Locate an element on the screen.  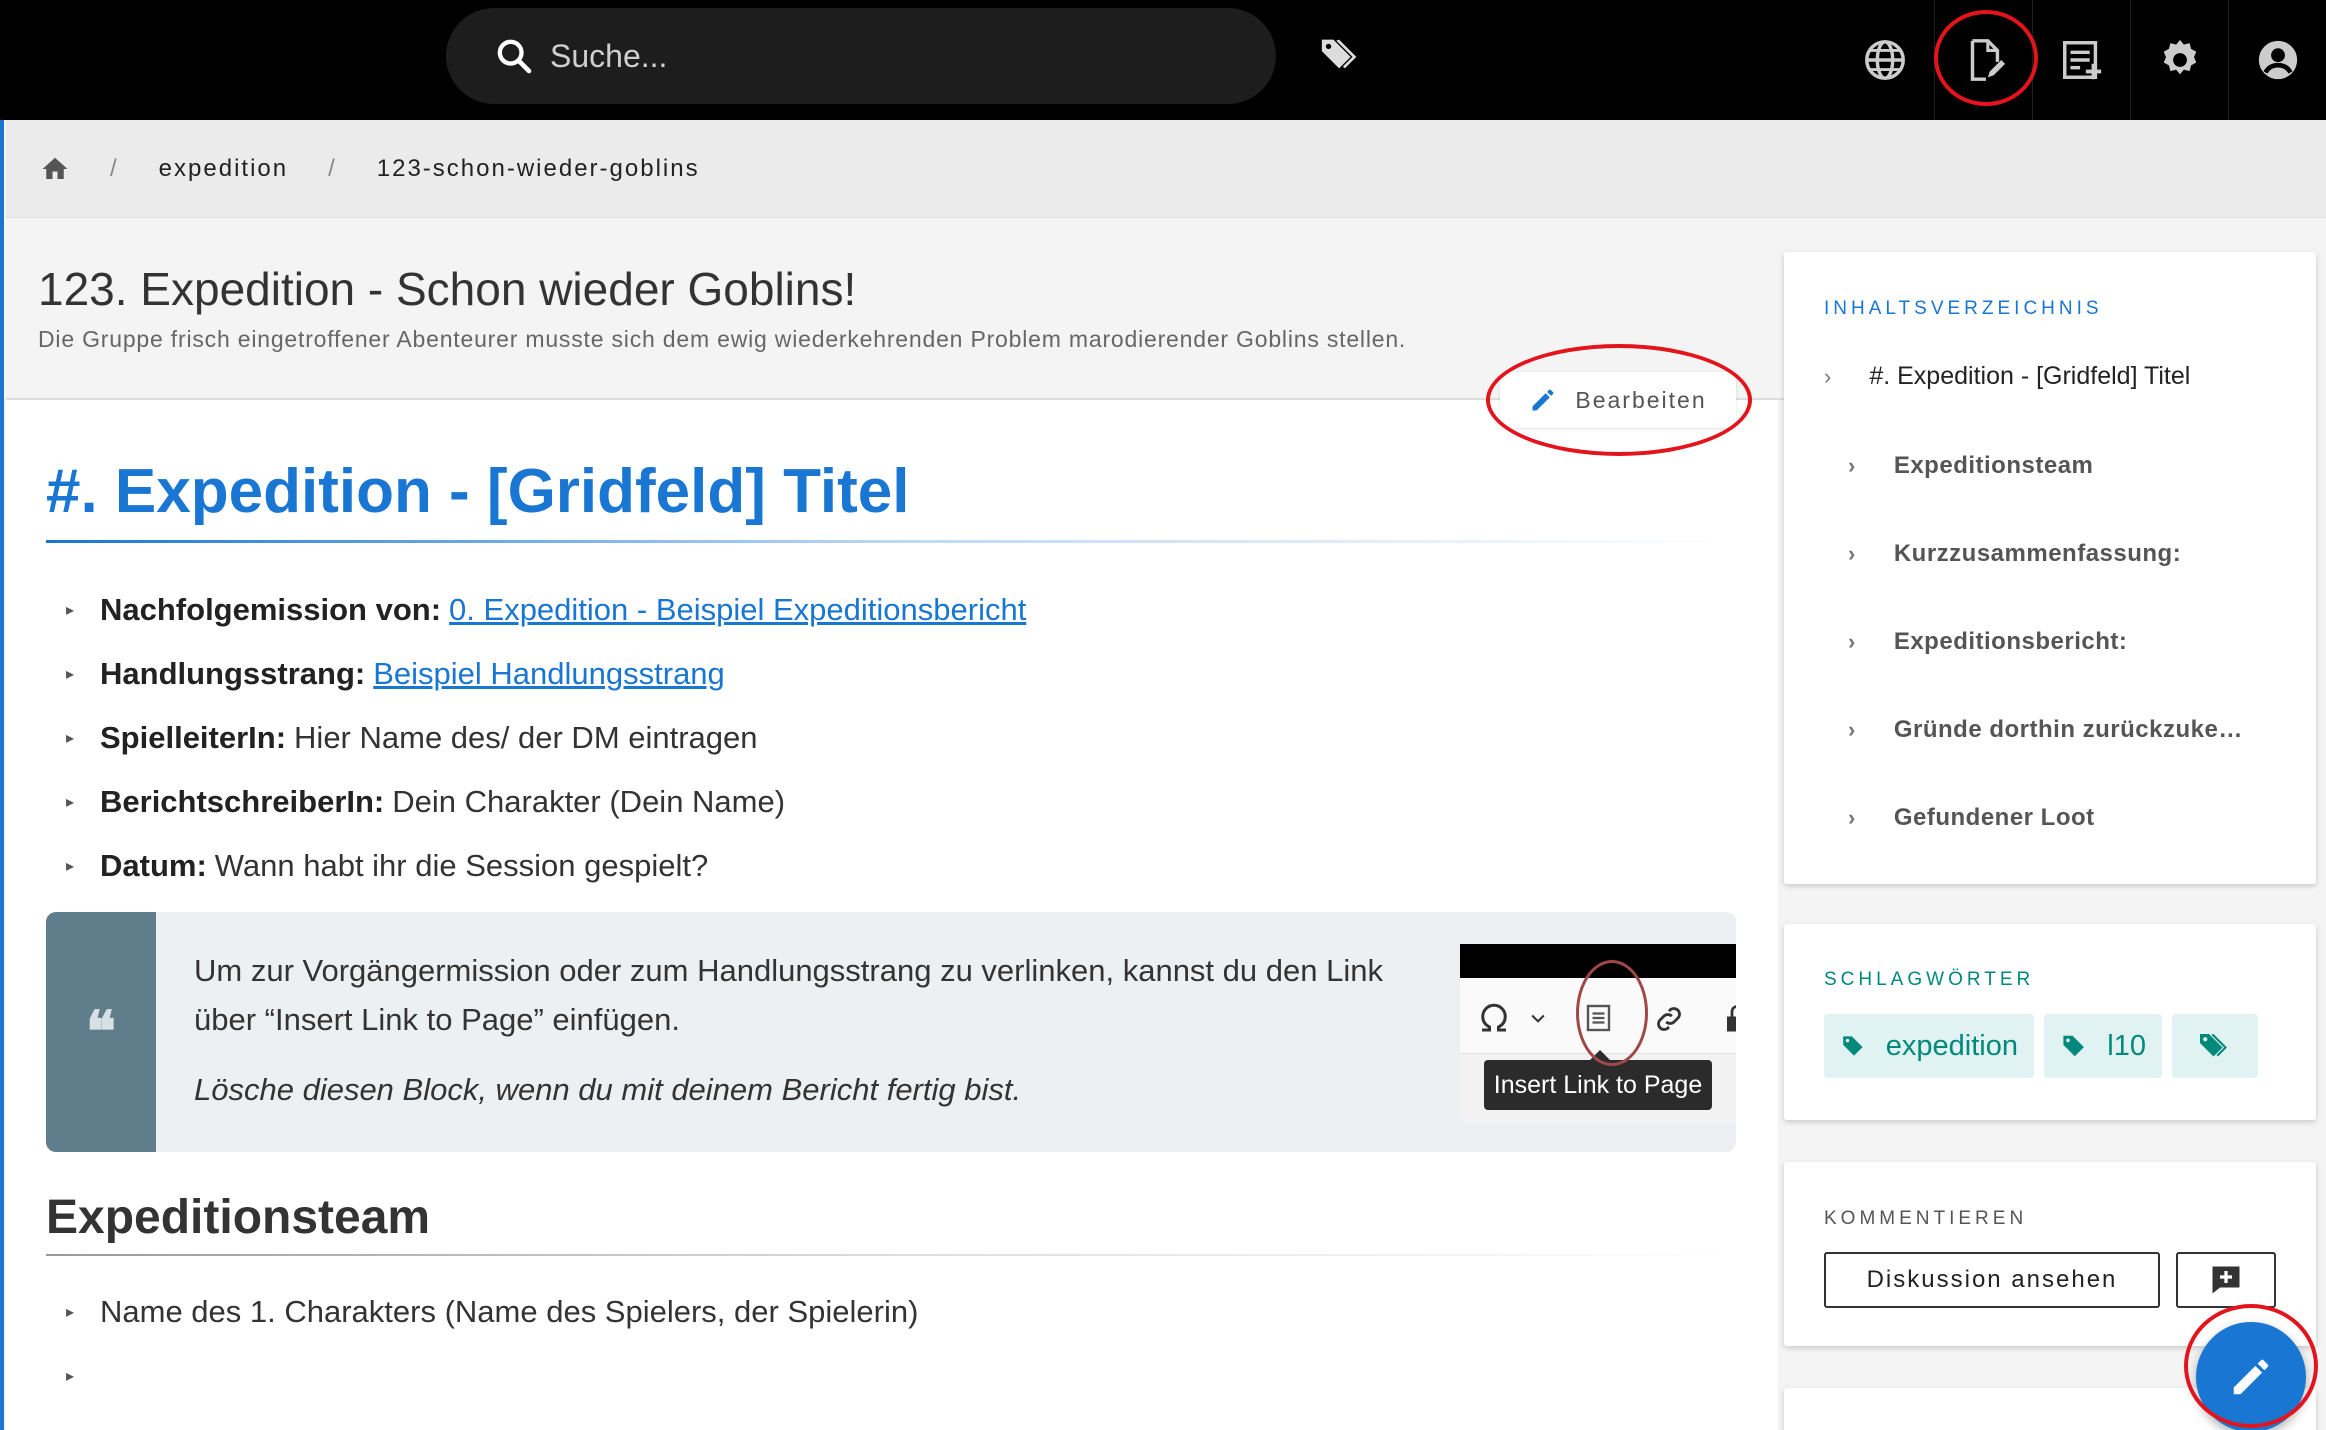
tag-label: l10 is located at coordinates (2126, 1045).